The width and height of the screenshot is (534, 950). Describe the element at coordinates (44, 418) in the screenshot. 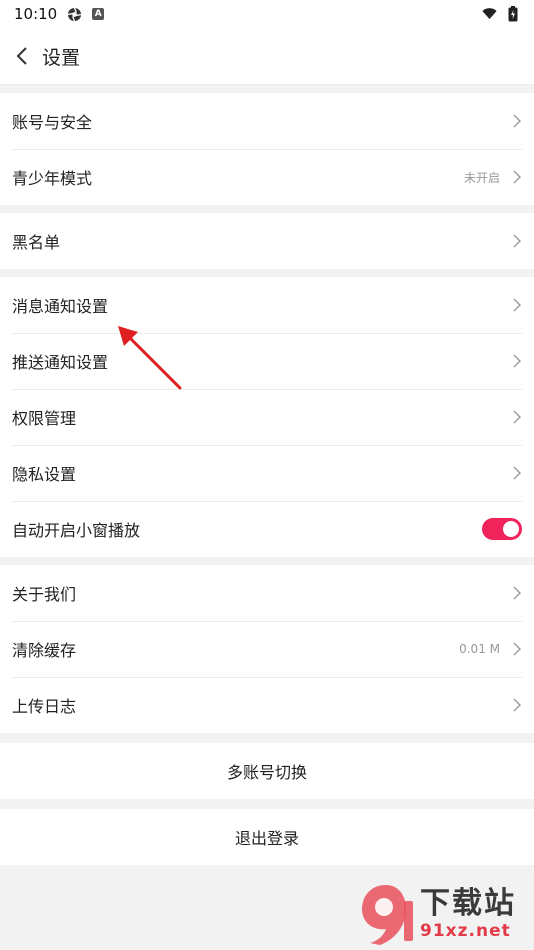

I see `row-label: 权限管理` at that location.